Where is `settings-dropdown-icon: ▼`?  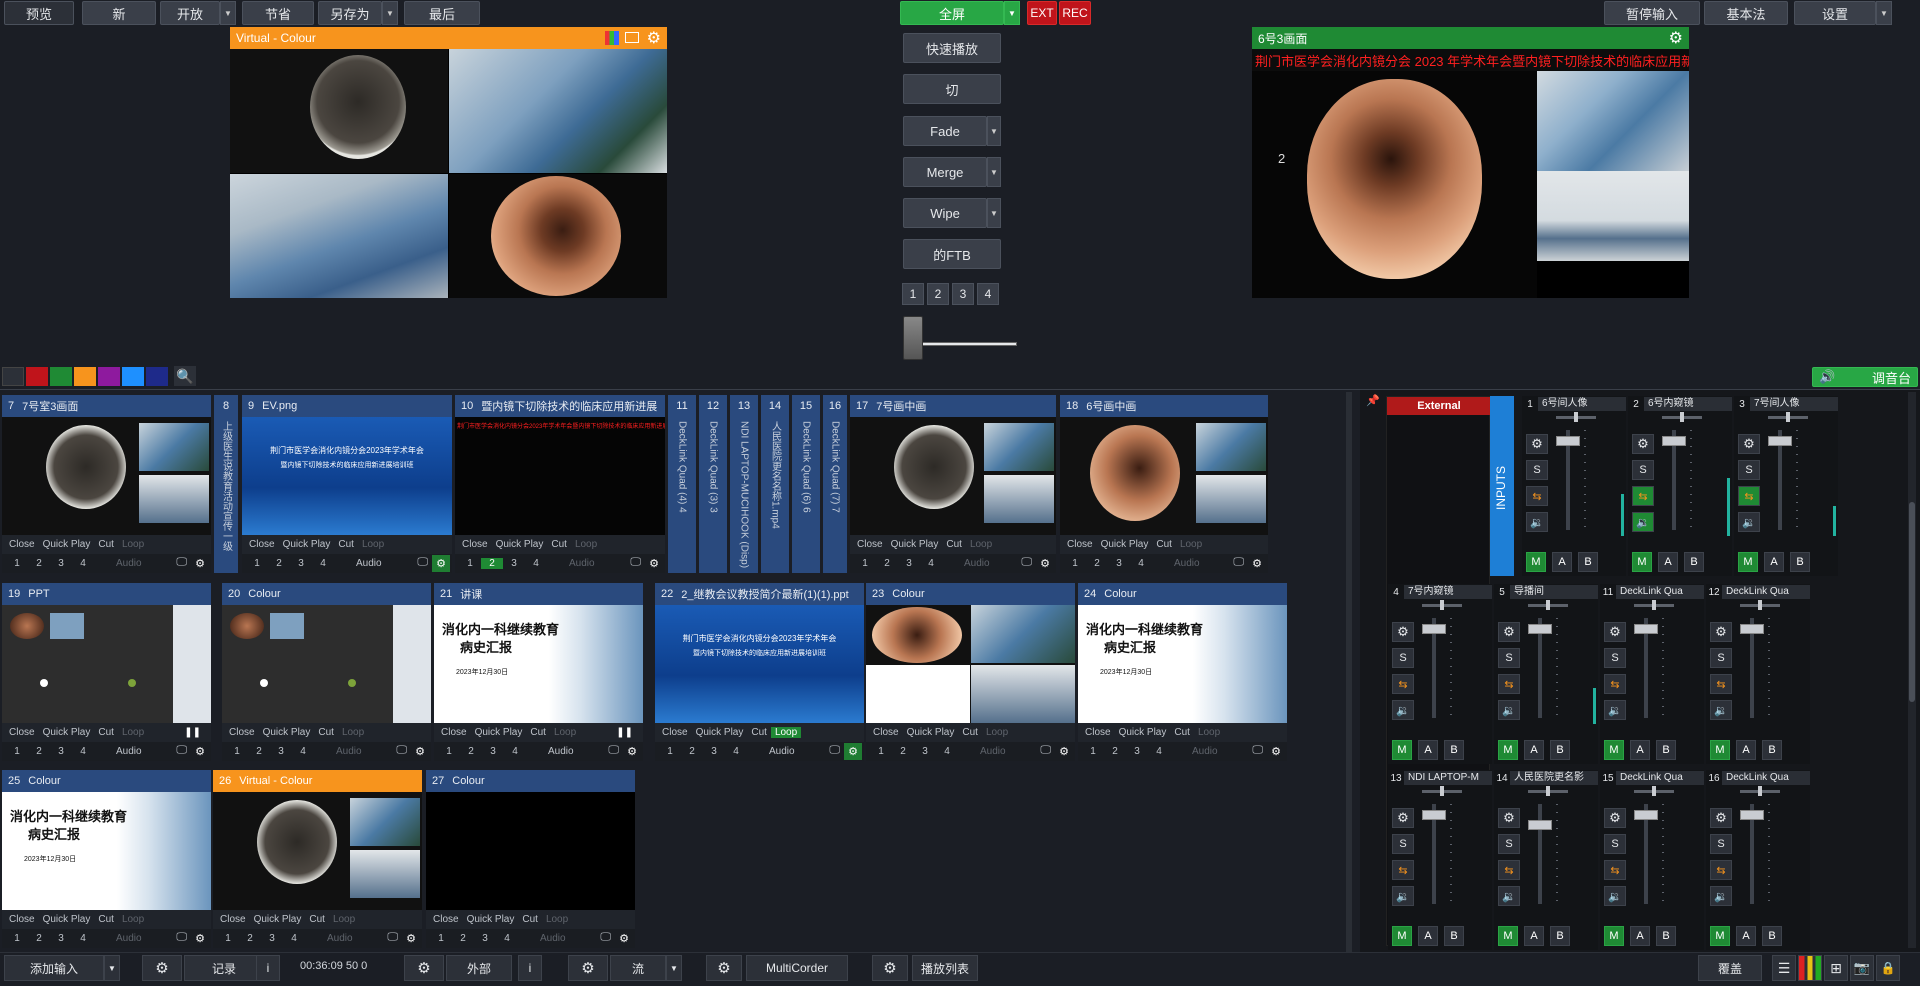 settings-dropdown-icon: ▼ is located at coordinates (1884, 13).